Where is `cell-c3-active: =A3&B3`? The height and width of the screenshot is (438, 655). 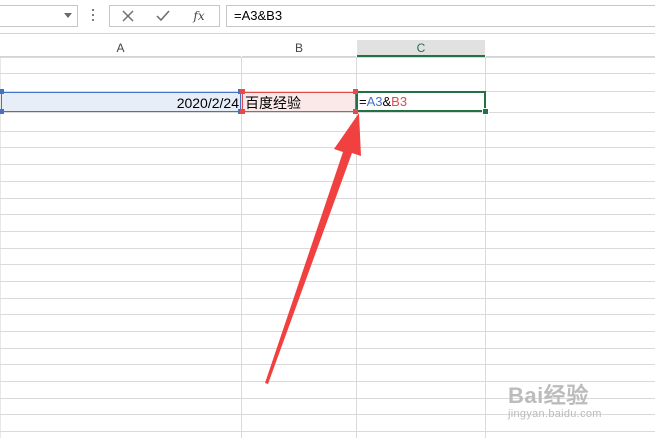 cell-c3-active: =A3&B3 is located at coordinates (421, 101).